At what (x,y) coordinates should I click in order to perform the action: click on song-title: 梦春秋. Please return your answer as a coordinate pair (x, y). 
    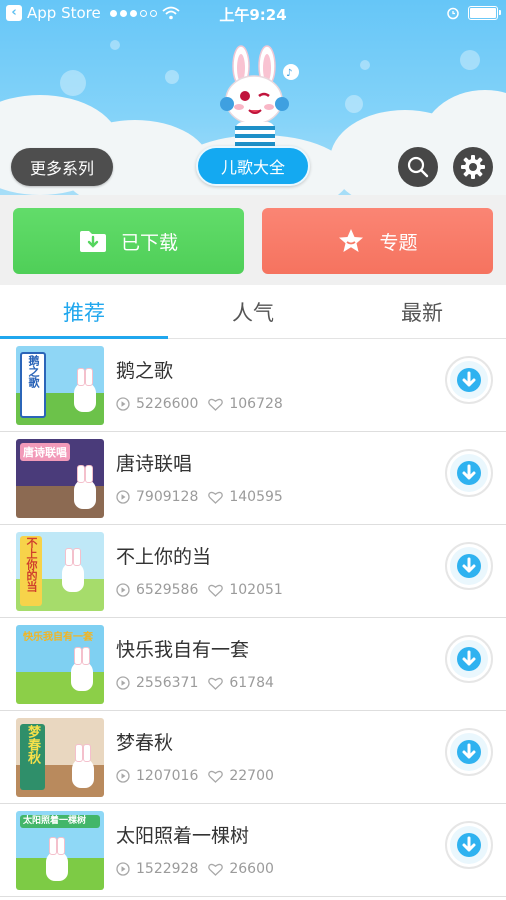
    Looking at the image, I should click on (145, 743).